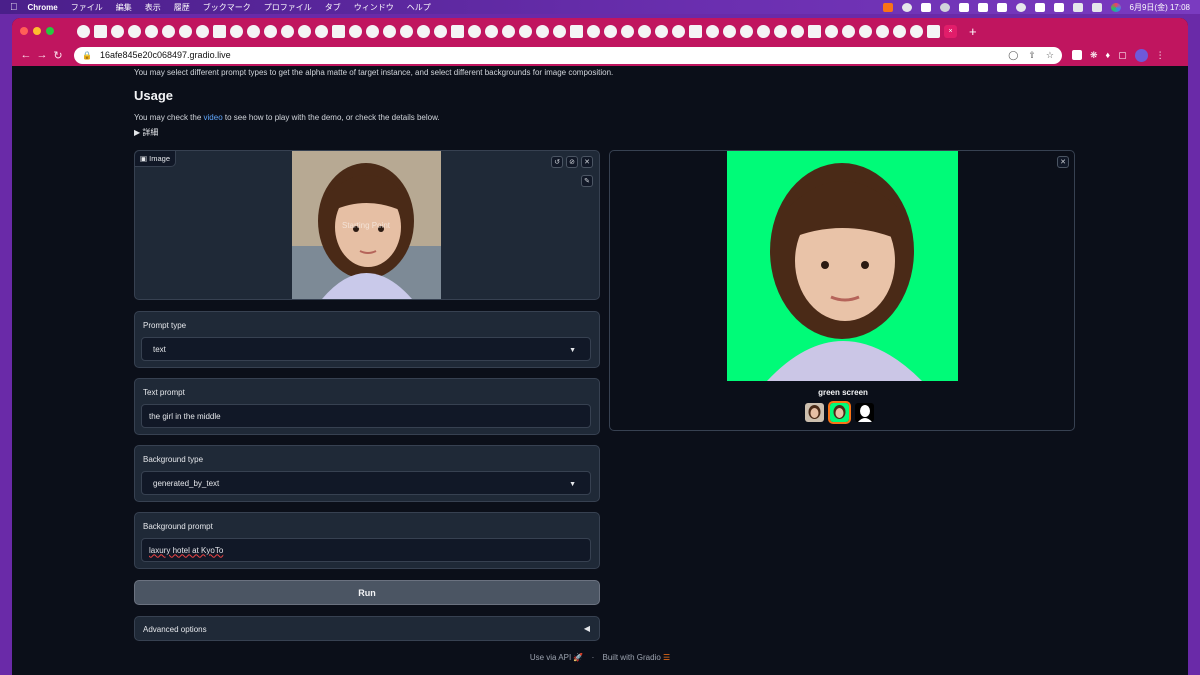 The width and height of the screenshot is (1200, 675). What do you see at coordinates (213, 117) in the screenshot?
I see `video-link: video` at bounding box center [213, 117].